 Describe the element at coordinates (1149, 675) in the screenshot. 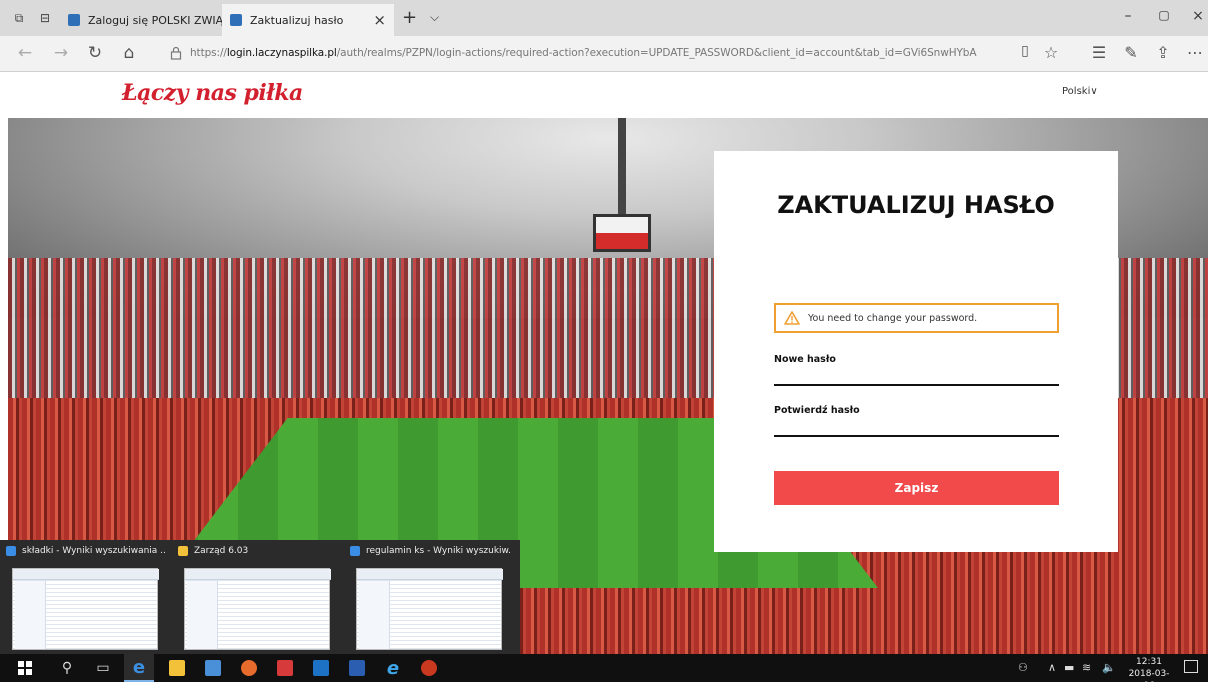

I see `clock-date: 2018-03-06` at that location.